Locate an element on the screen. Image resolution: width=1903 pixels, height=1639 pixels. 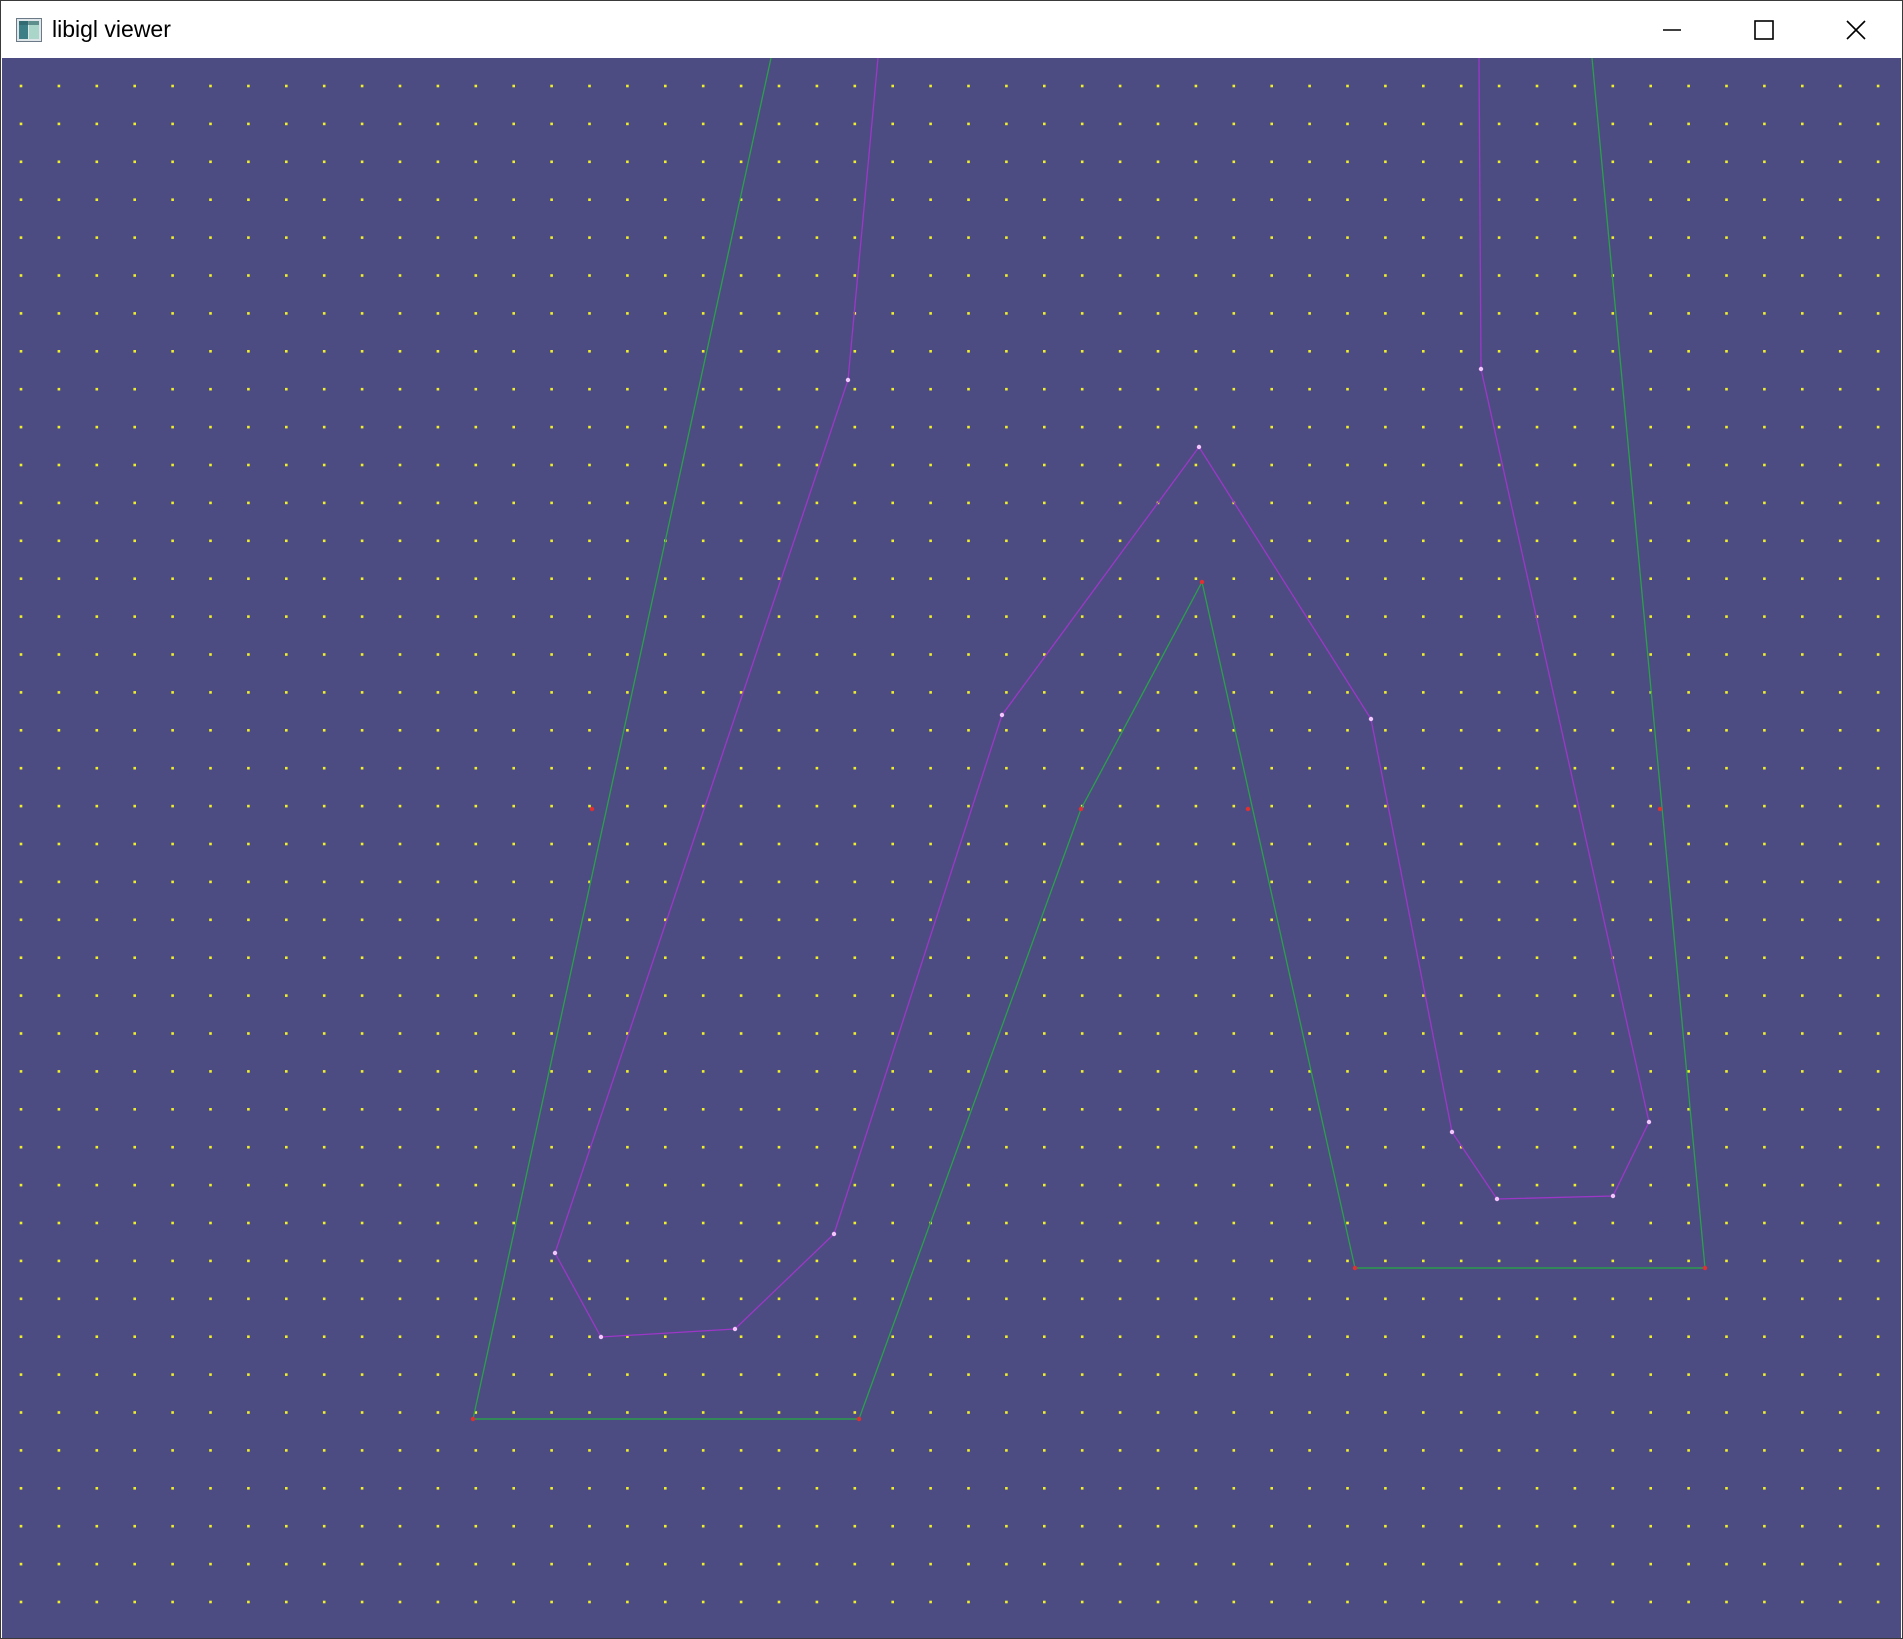
title-bar: libigl viewer is located at coordinates (951, 29).